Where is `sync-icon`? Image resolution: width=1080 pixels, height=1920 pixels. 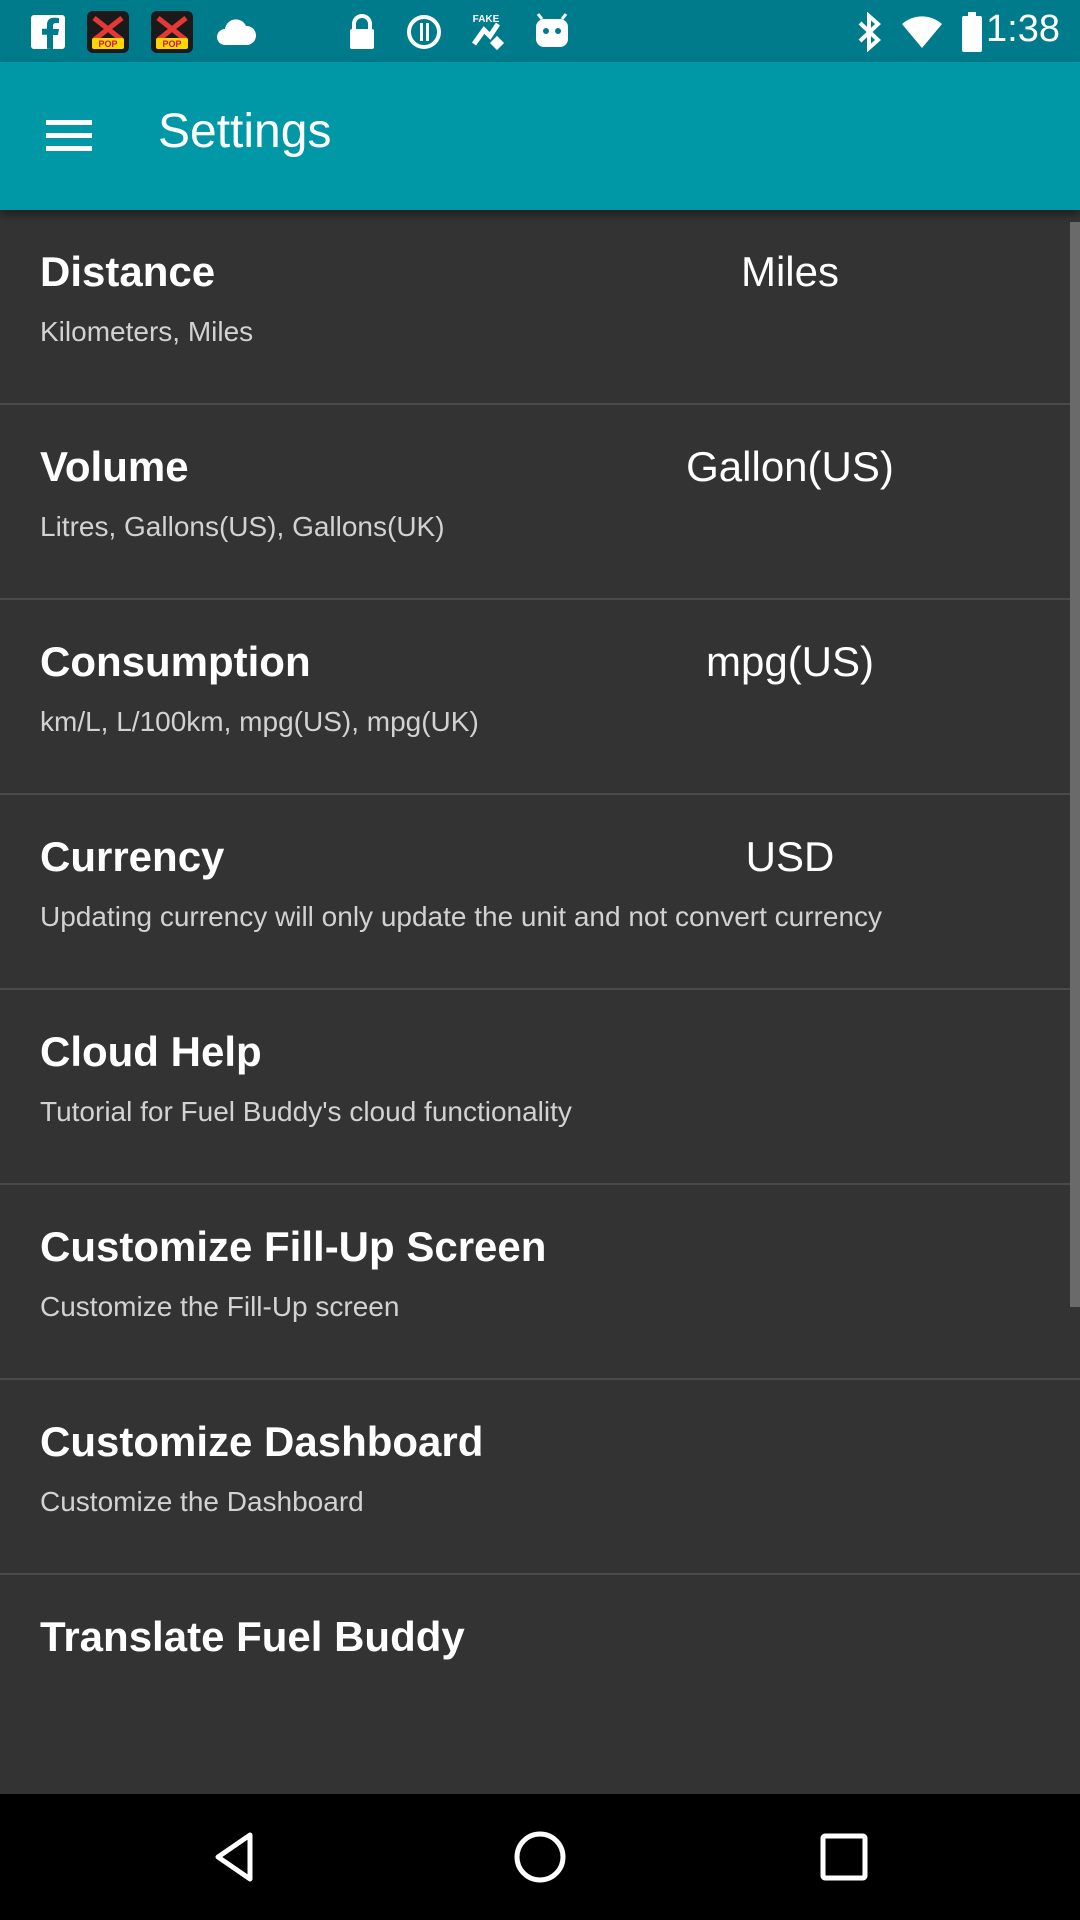
sync-icon is located at coordinates (424, 32).